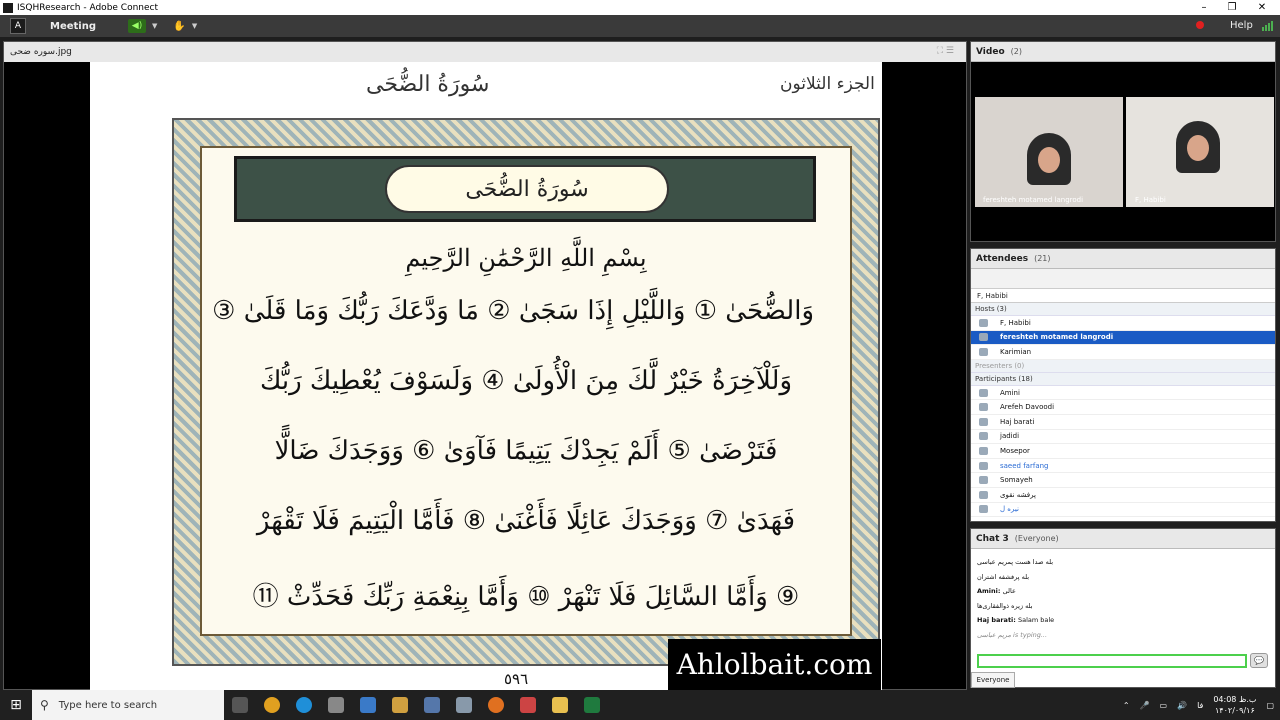 The height and width of the screenshot is (720, 1280). What do you see at coordinates (1002, 258) in the screenshot?
I see `attendees-title: Attendees` at bounding box center [1002, 258].